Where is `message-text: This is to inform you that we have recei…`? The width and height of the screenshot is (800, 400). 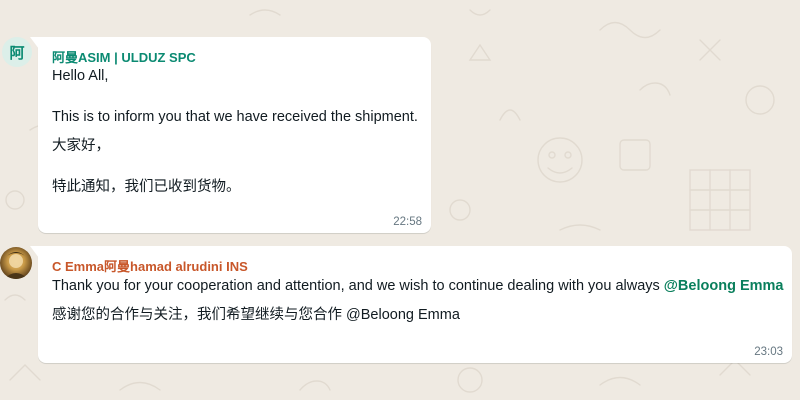 message-text: This is to inform you that we have recei… is located at coordinates (235, 117).